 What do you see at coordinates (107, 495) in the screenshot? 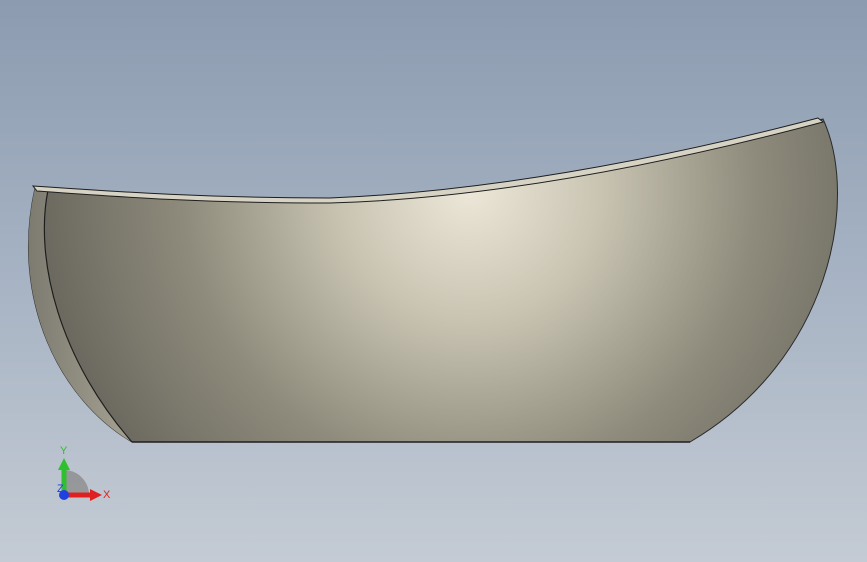
I see `x-axis-label: X` at bounding box center [107, 495].